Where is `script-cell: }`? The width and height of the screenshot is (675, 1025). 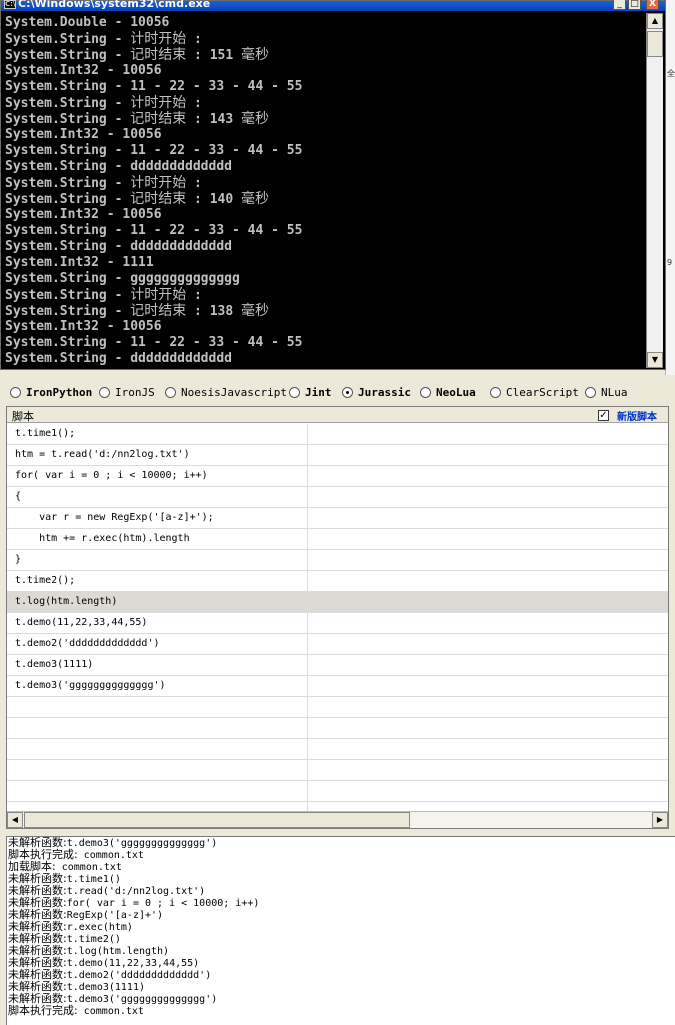 script-cell: } is located at coordinates (157, 560).